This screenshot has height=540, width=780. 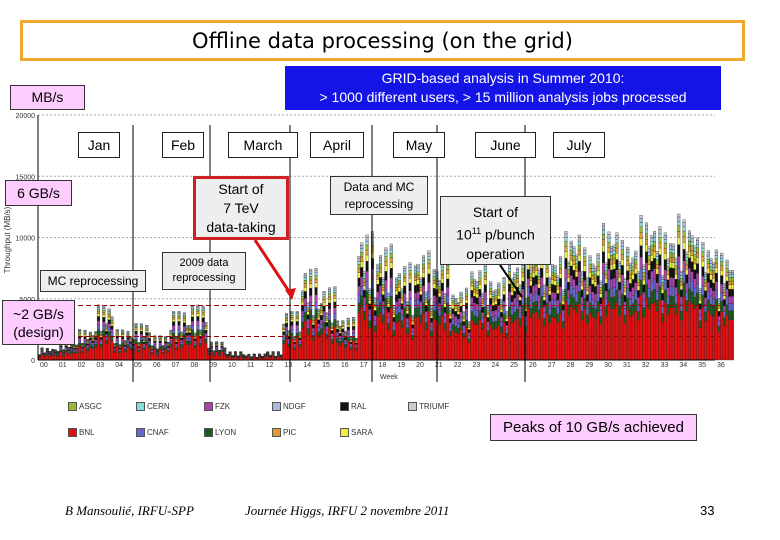 What do you see at coordinates (72, 432) in the screenshot?
I see `legend-swatch` at bounding box center [72, 432].